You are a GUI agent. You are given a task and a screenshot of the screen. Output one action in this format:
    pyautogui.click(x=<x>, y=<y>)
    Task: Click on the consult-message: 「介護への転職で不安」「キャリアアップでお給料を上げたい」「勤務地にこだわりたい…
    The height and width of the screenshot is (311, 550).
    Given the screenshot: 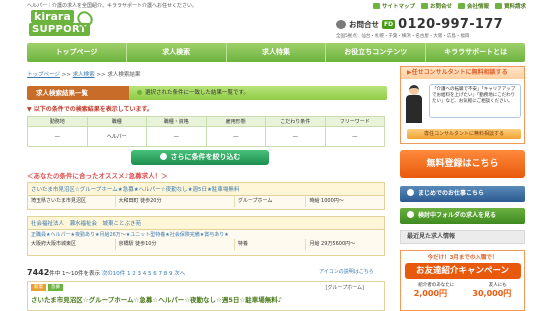 What is the action you would take?
    pyautogui.click(x=475, y=101)
    